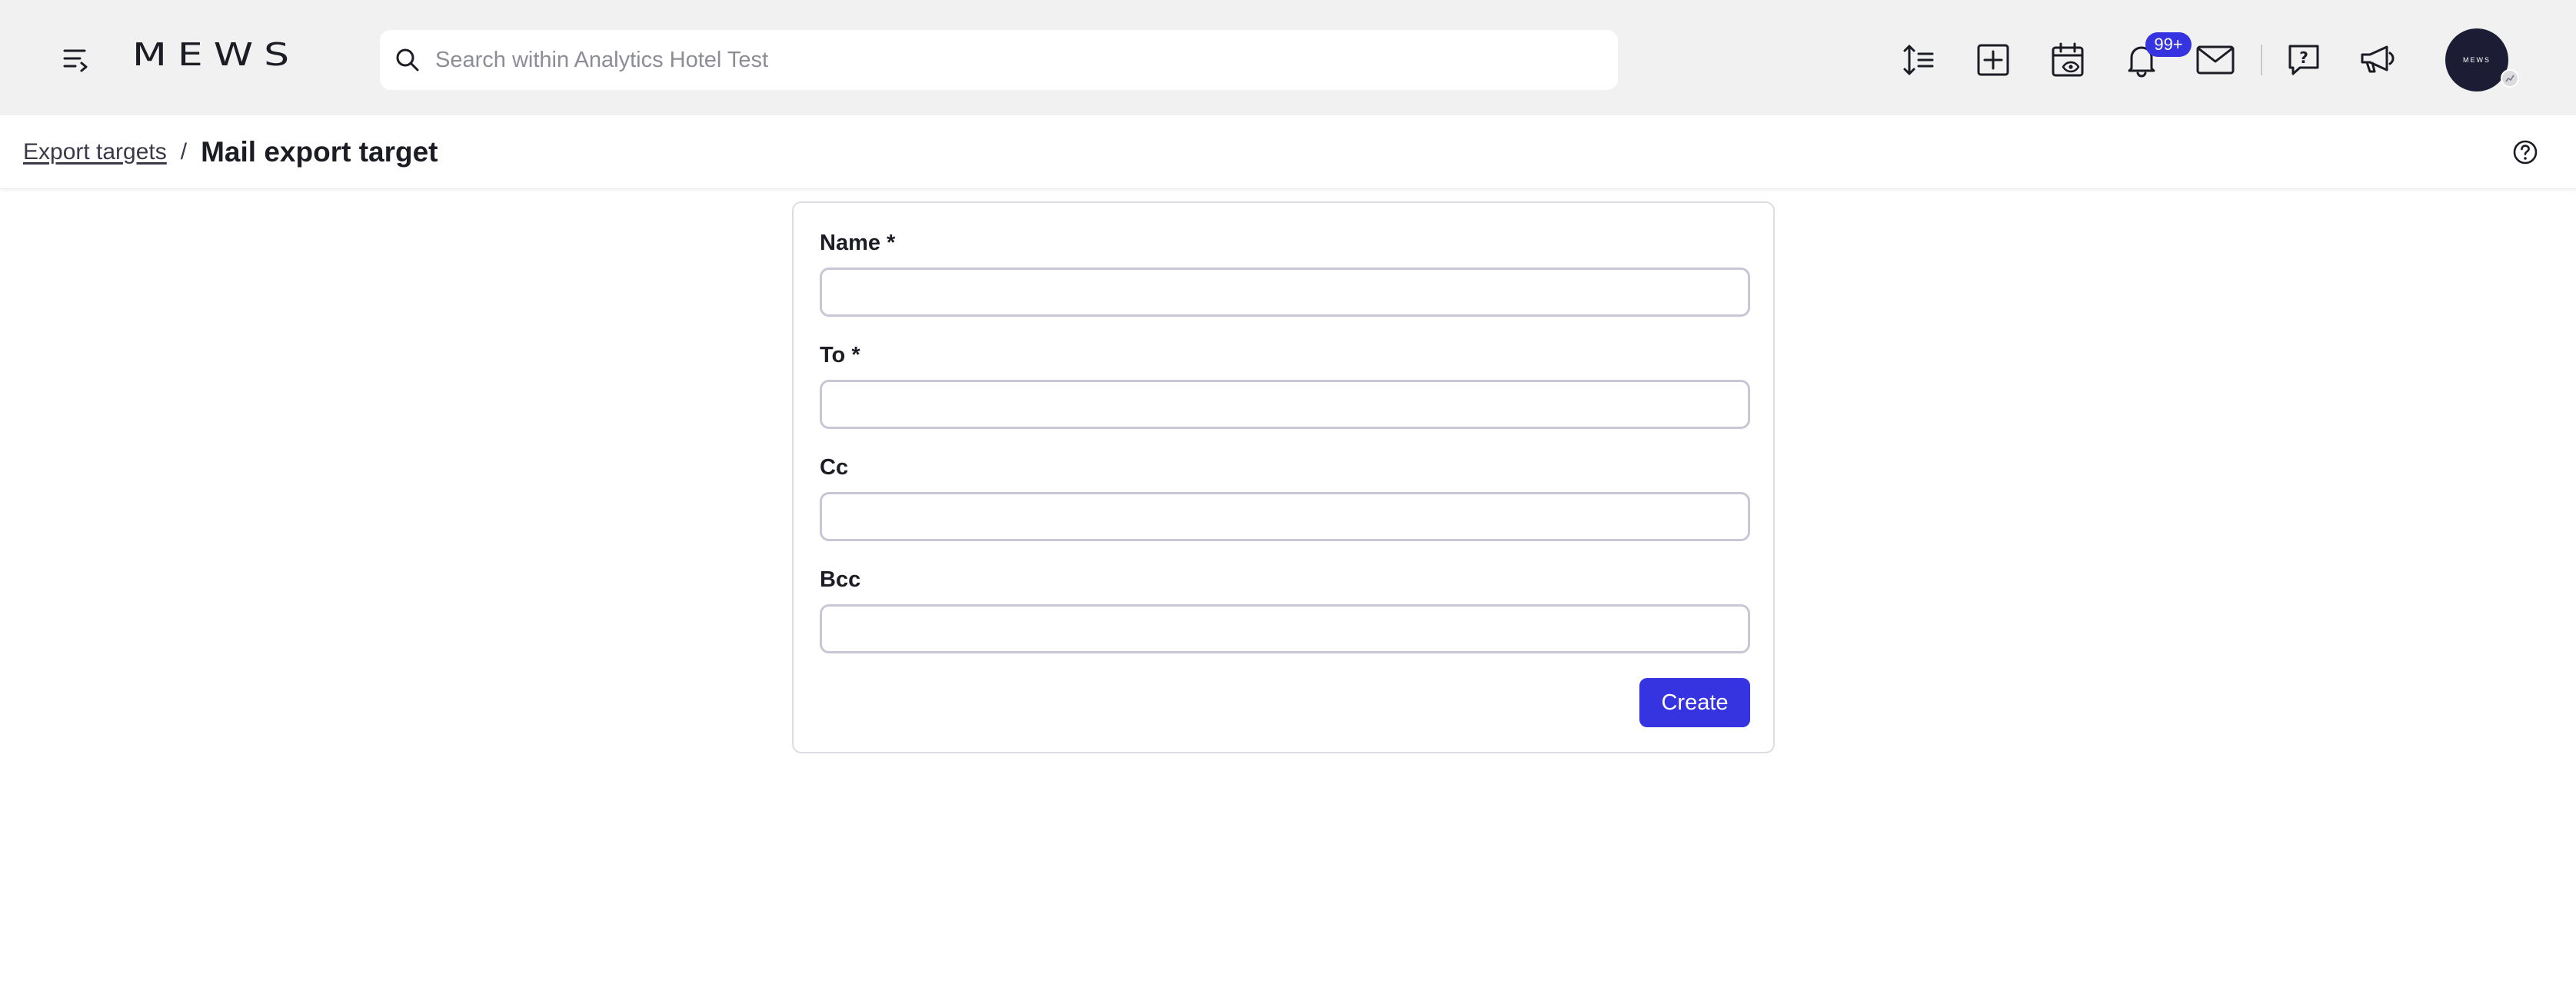 The image size is (2576, 1004). What do you see at coordinates (1285, 404) in the screenshot?
I see `to-field` at bounding box center [1285, 404].